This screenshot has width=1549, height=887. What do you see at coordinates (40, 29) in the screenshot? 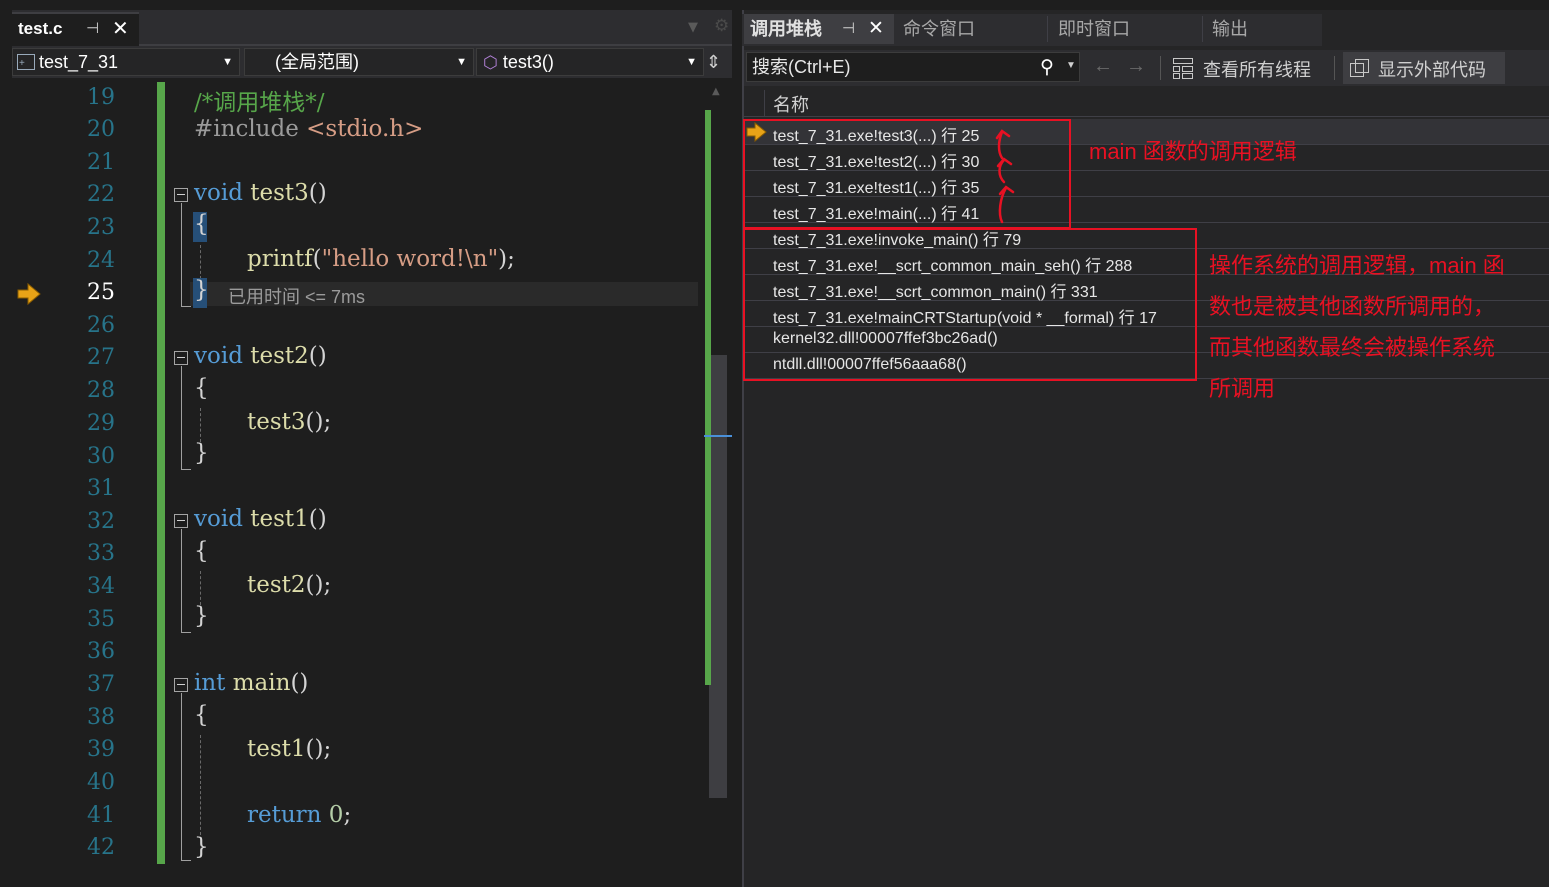
I see `editor-tab-title: test.c` at bounding box center [40, 29].